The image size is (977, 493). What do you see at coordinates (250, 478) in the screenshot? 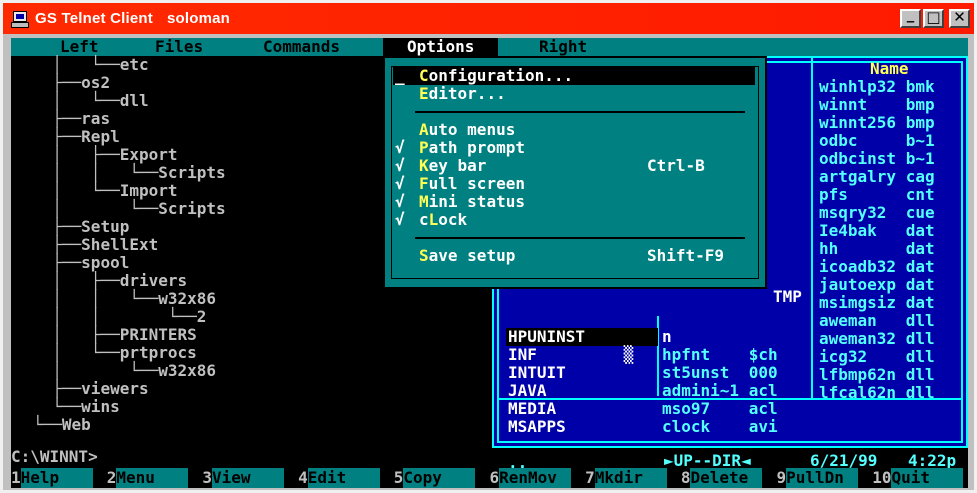
I see `fkey-view: 3View` at bounding box center [250, 478].